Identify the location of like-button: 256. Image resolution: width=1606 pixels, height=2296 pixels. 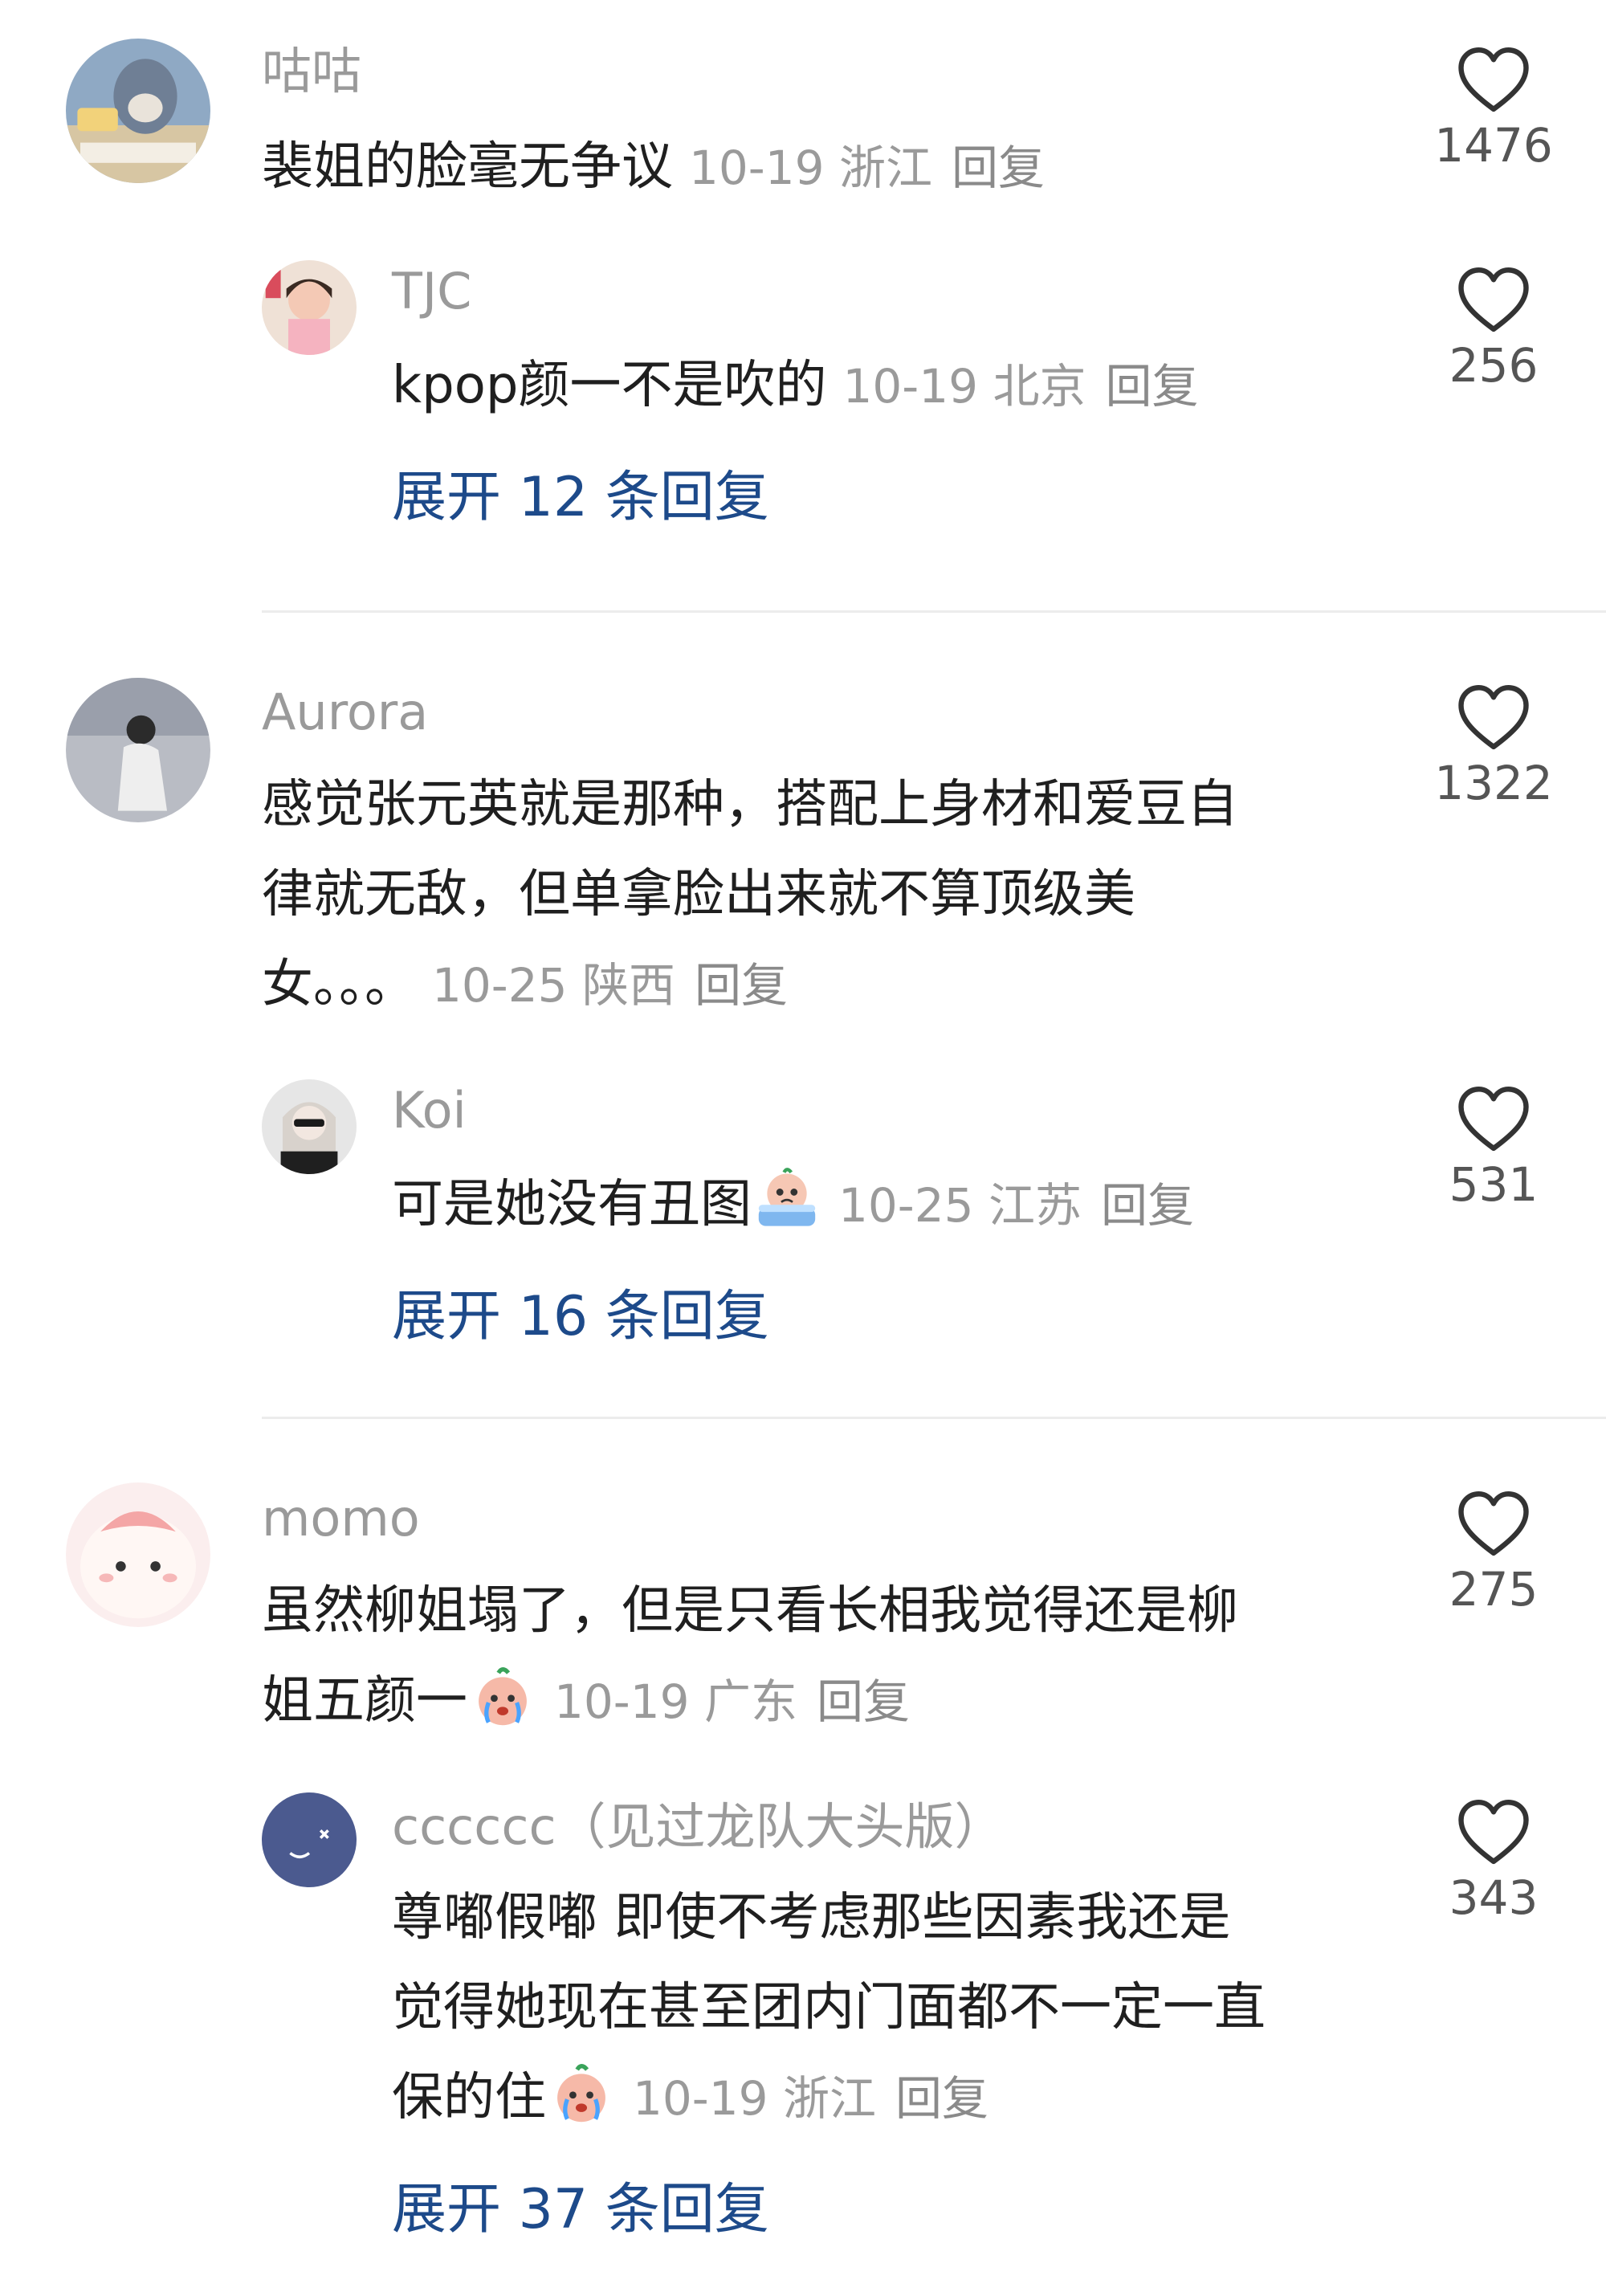
(1494, 328).